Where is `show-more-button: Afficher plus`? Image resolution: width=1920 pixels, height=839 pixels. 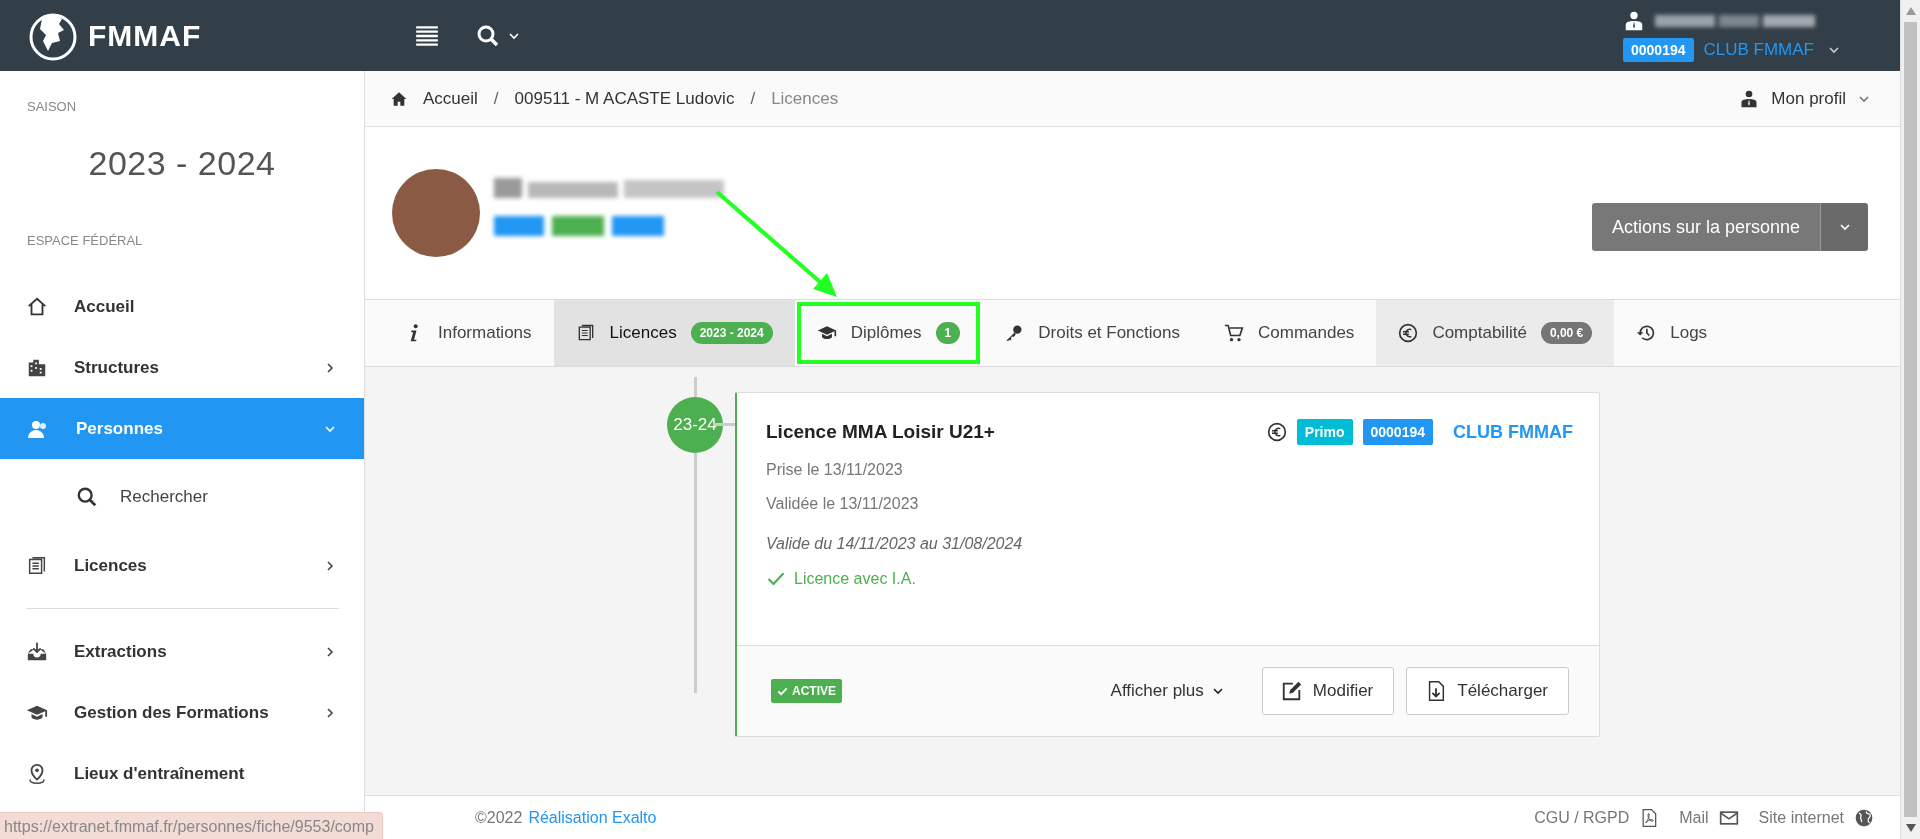 show-more-button: Afficher plus is located at coordinates (1167, 691).